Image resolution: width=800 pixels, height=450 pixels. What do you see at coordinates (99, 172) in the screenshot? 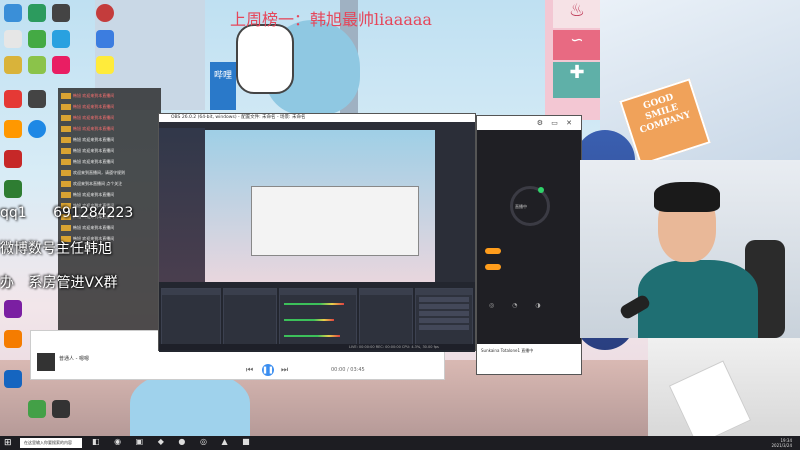
I see `chat-message-text: 欢迎来到直播间，请遵守规则` at bounding box center [99, 172].